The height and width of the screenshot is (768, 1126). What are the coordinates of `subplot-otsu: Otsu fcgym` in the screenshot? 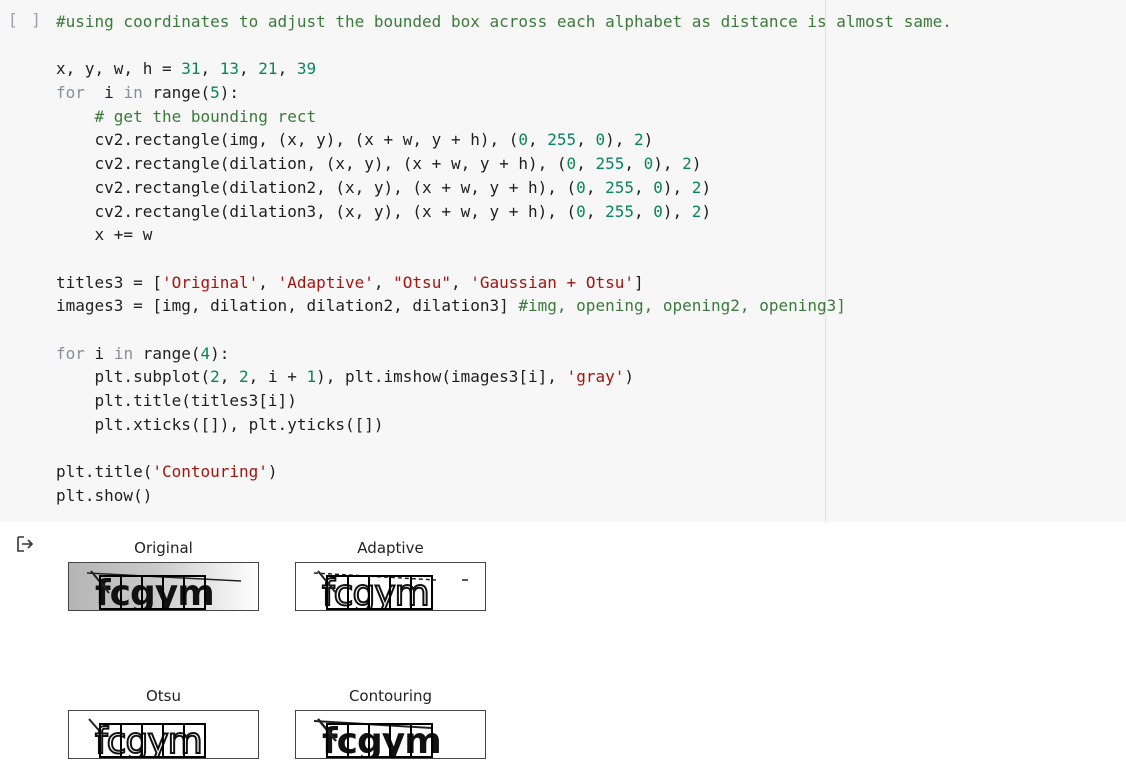 It's located at (163, 722).